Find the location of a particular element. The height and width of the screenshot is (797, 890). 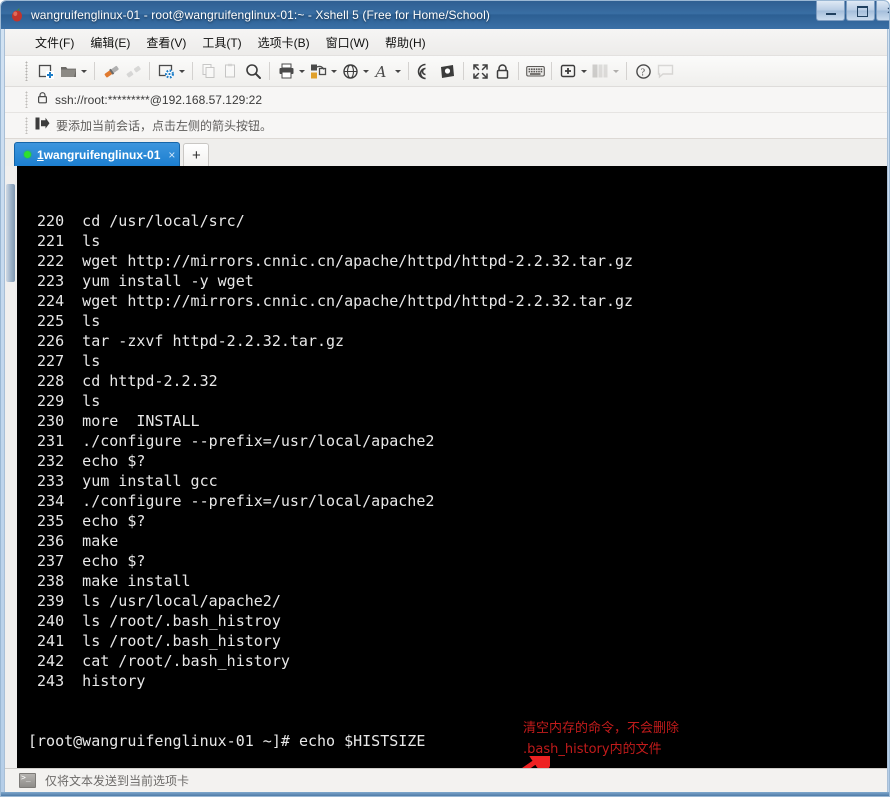

address-bar-grip is located at coordinates (26, 99).